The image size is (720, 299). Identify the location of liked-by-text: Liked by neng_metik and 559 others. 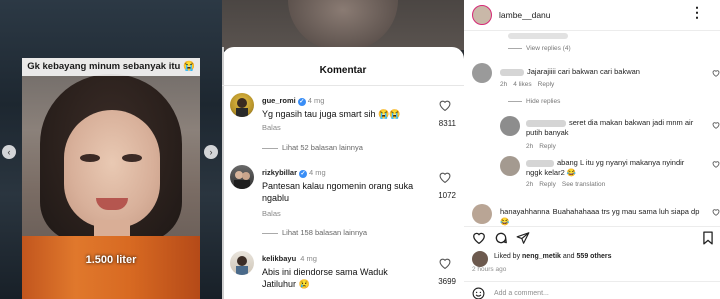
(553, 256).